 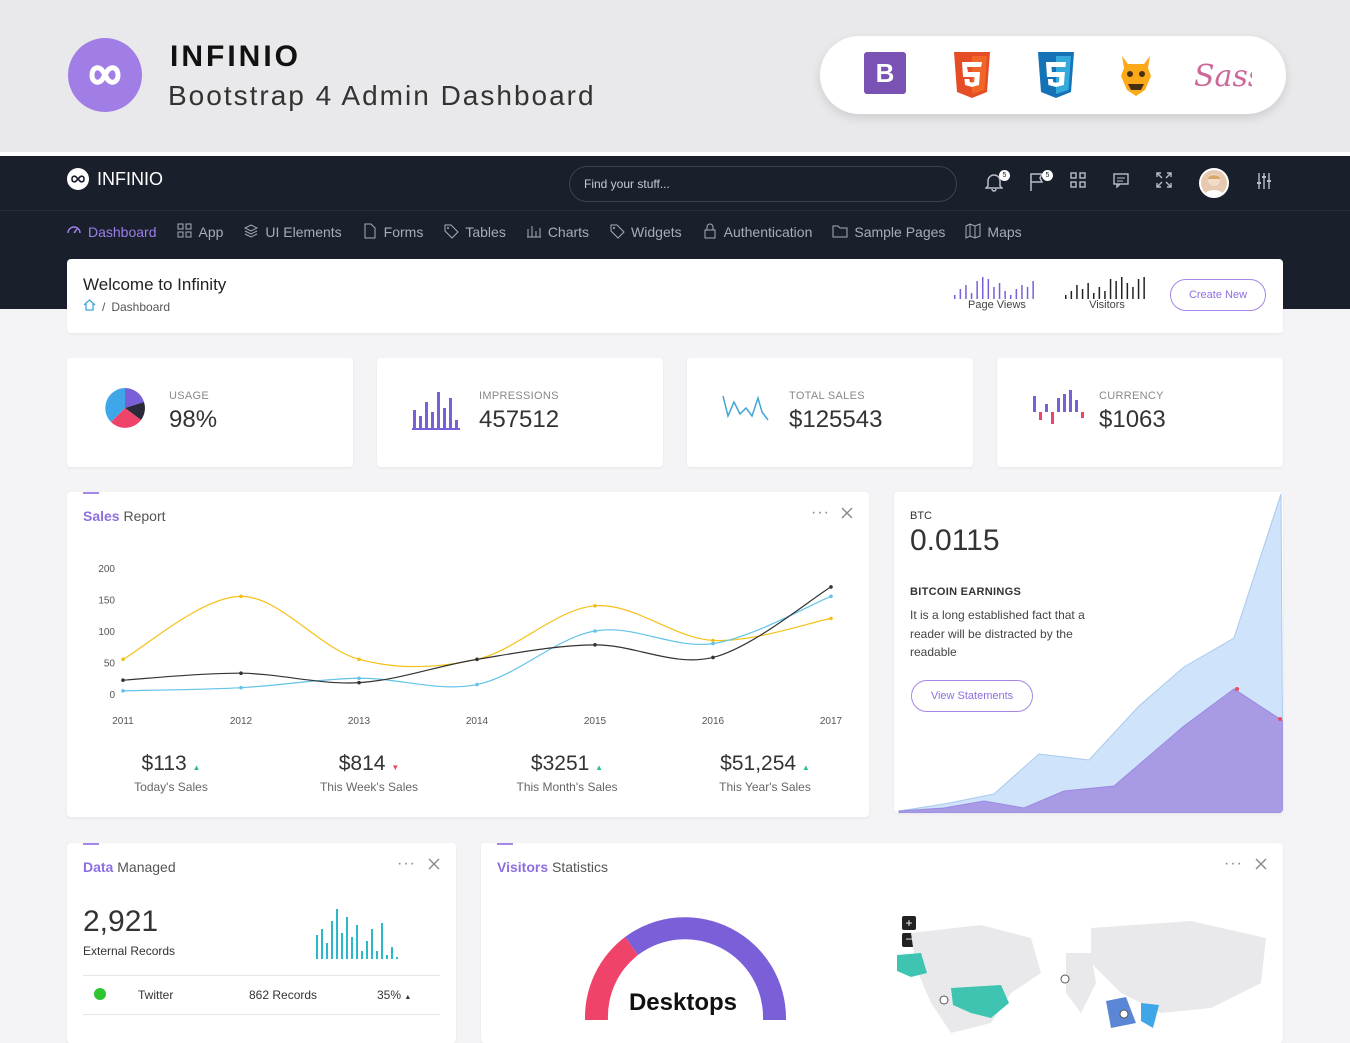 I want to click on card-title: Data Managed, so click(x=129, y=867).